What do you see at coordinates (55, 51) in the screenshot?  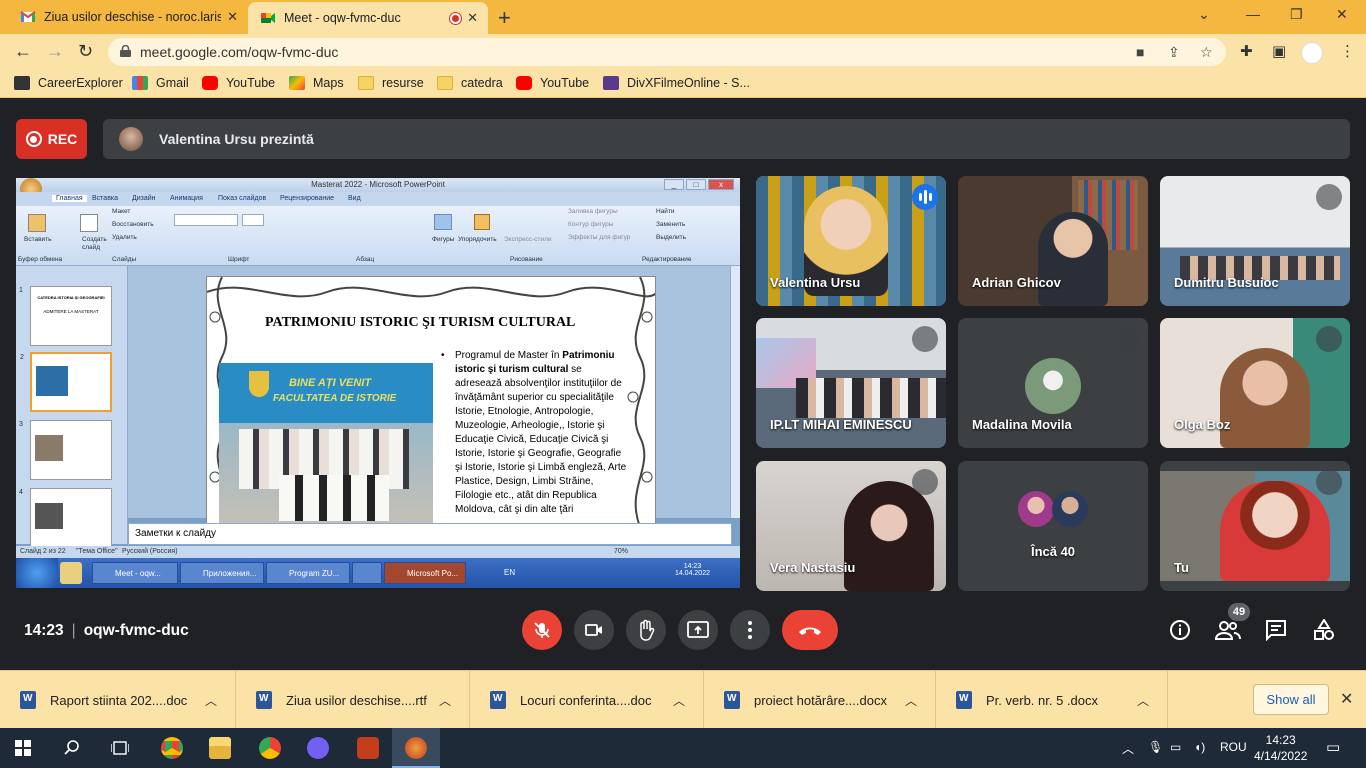 I see `forward-icon: →` at bounding box center [55, 51].